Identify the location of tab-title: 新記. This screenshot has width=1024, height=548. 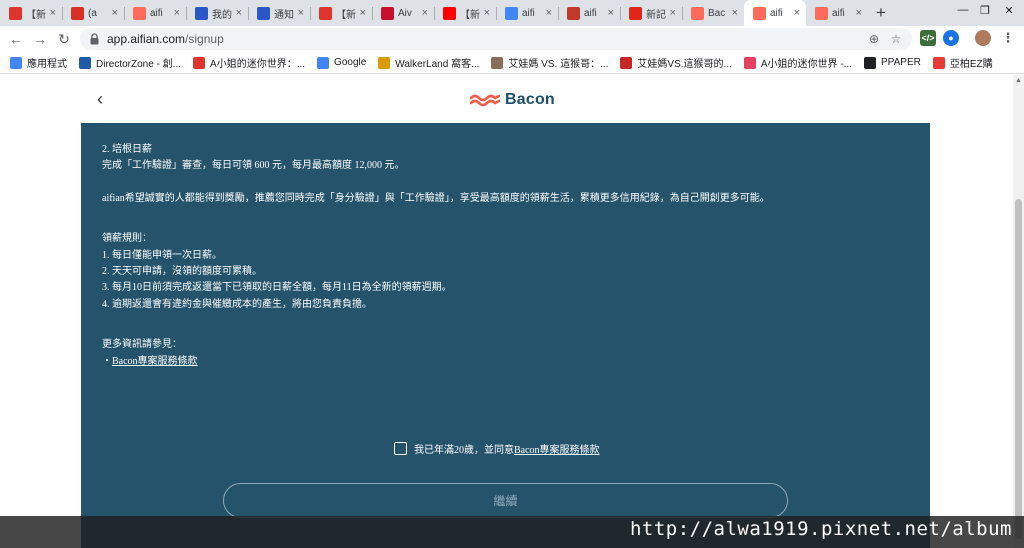
(656, 15).